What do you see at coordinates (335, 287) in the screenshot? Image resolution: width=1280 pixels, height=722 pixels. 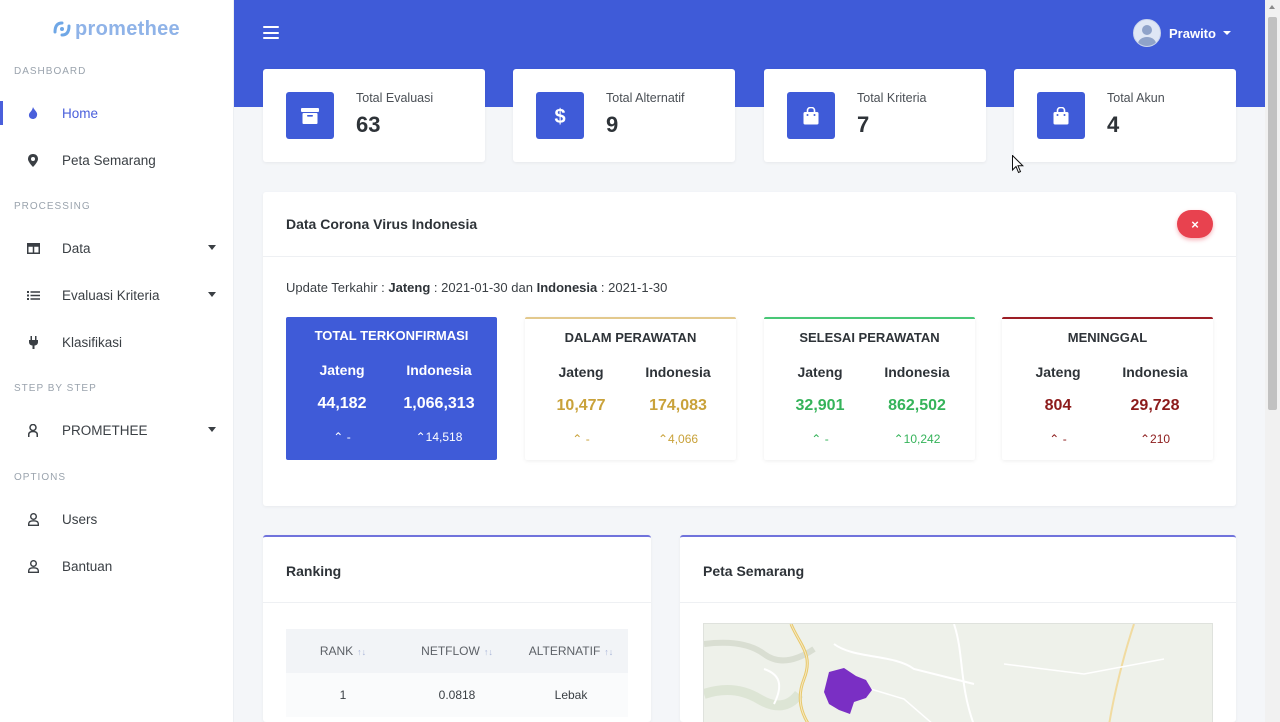 I see `update-prefix: Update Terkahir :` at bounding box center [335, 287].